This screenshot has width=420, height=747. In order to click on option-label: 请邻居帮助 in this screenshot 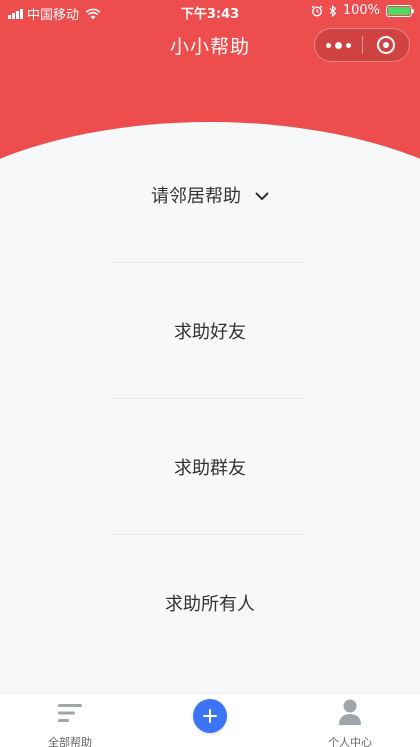, I will do `click(196, 196)`.